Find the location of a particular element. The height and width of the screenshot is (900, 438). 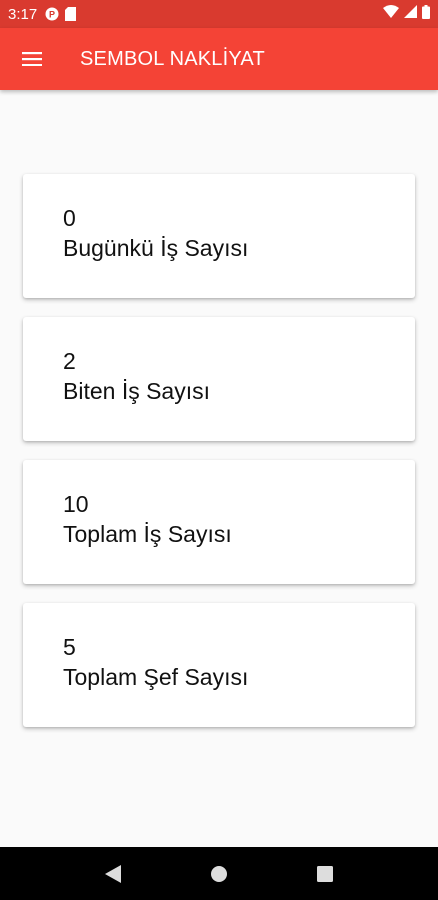

battery-icon is located at coordinates (426, 14).